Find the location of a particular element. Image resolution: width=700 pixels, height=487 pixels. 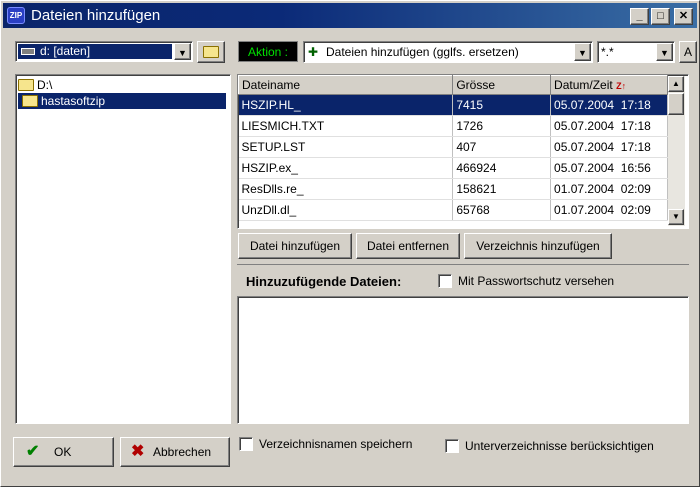

filter-combo-value: *.* is located at coordinates (607, 52).